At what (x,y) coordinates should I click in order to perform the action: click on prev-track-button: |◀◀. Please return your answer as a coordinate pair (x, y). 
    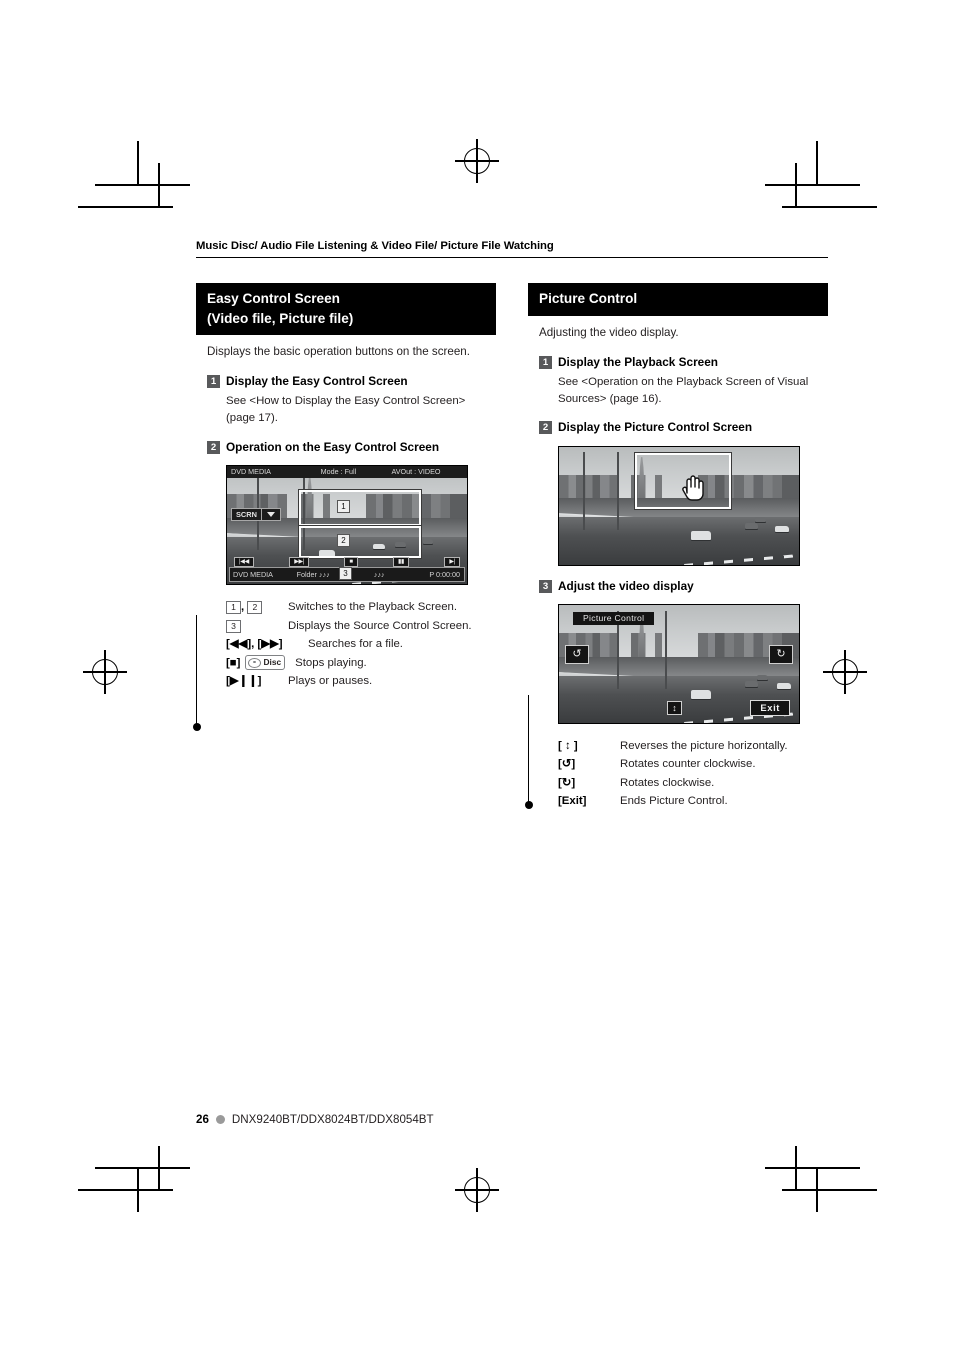
    Looking at the image, I should click on (244, 562).